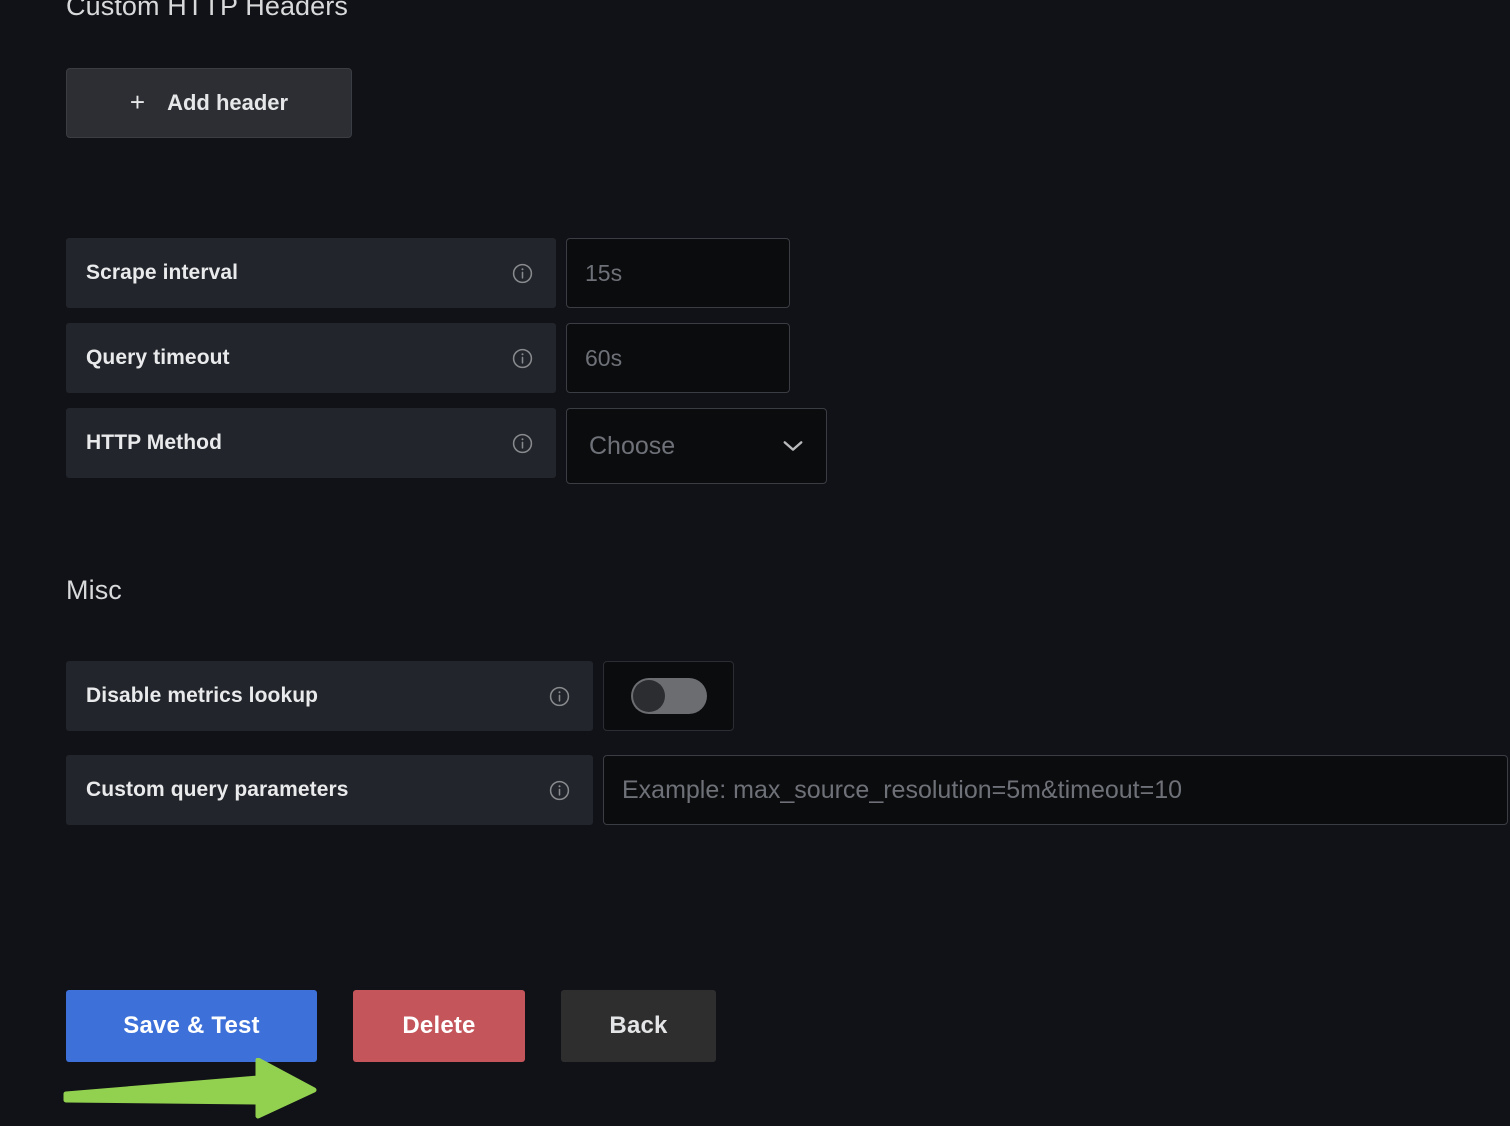 This screenshot has width=1510, height=1126. I want to click on custom-query-parameters-label-text: Custom query parameters, so click(217, 789).